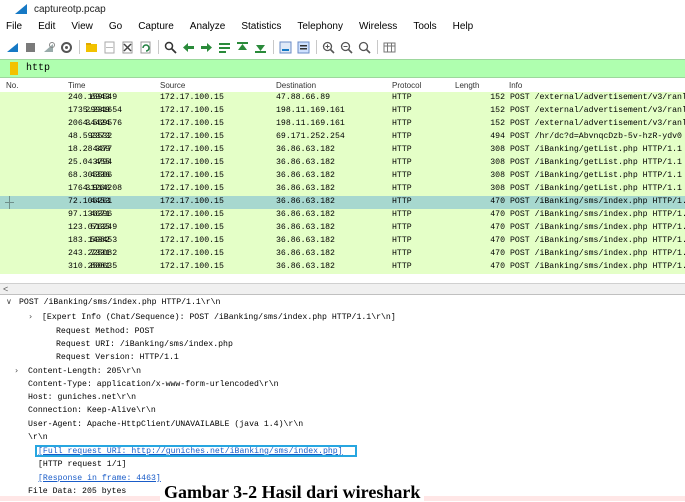  Describe the element at coordinates (364, 47) in the screenshot. I see `normal-size-icon` at that location.